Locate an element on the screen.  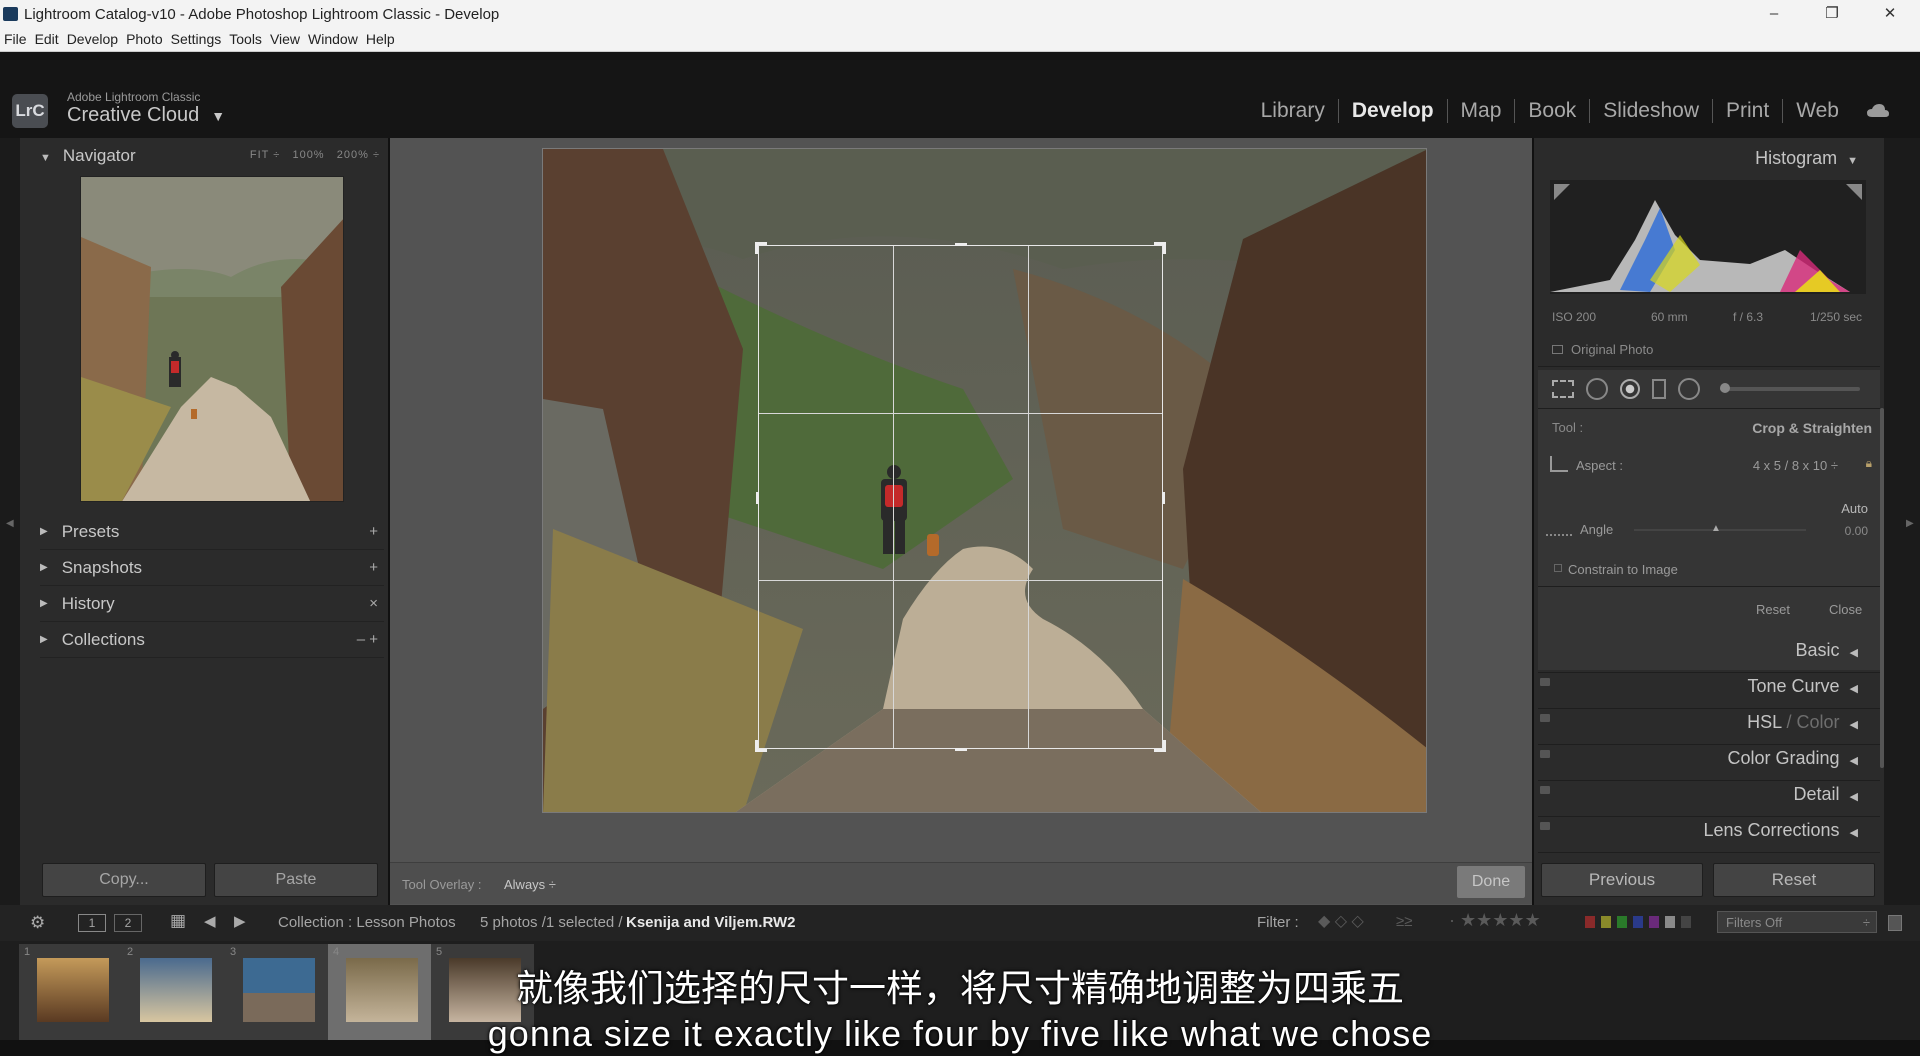
add-preset-button: + is located at coordinates (373, 531).